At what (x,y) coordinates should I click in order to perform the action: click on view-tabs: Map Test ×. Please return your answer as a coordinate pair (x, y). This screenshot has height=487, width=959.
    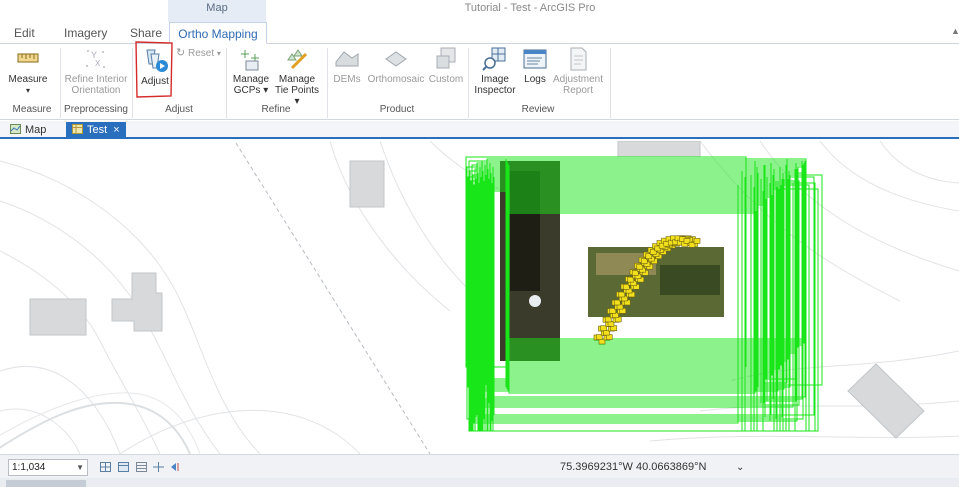
    Looking at the image, I should click on (479, 130).